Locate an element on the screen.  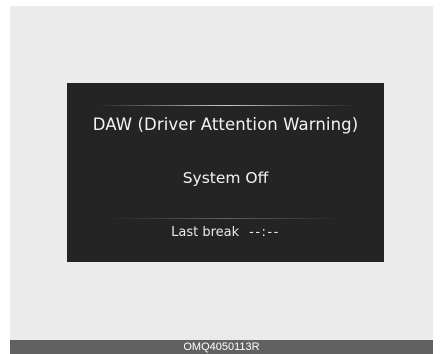
system-status: System Off is located at coordinates (225, 178).